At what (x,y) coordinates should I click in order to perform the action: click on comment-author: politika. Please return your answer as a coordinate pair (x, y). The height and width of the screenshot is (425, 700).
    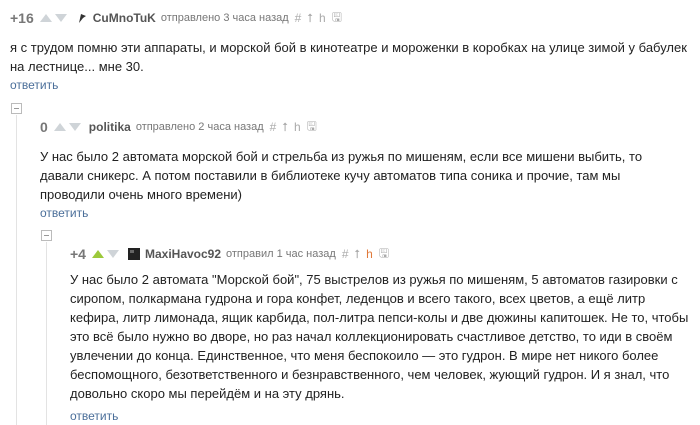
    Looking at the image, I should click on (110, 127).